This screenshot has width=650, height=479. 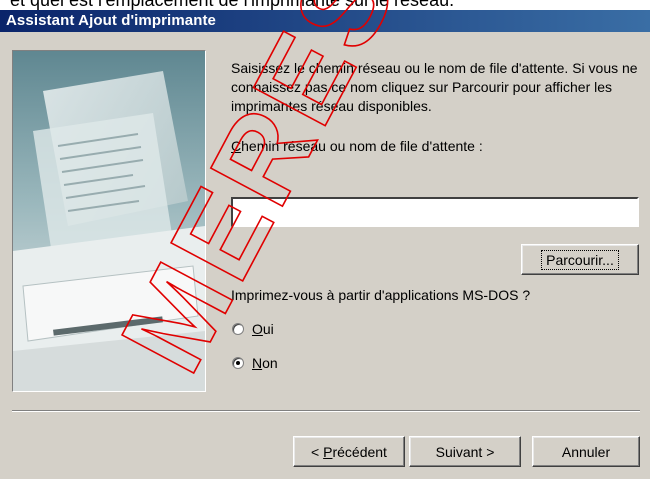 What do you see at coordinates (257, 363) in the screenshot?
I see `mnemonic-n: N` at bounding box center [257, 363].